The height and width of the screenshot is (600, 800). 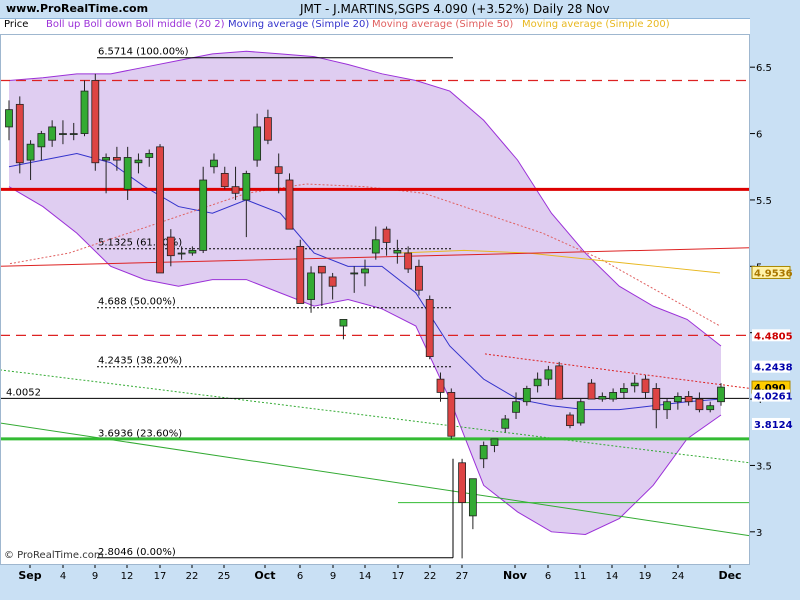 I want to click on price-tag-4: 4.0261, so click(x=773, y=397).